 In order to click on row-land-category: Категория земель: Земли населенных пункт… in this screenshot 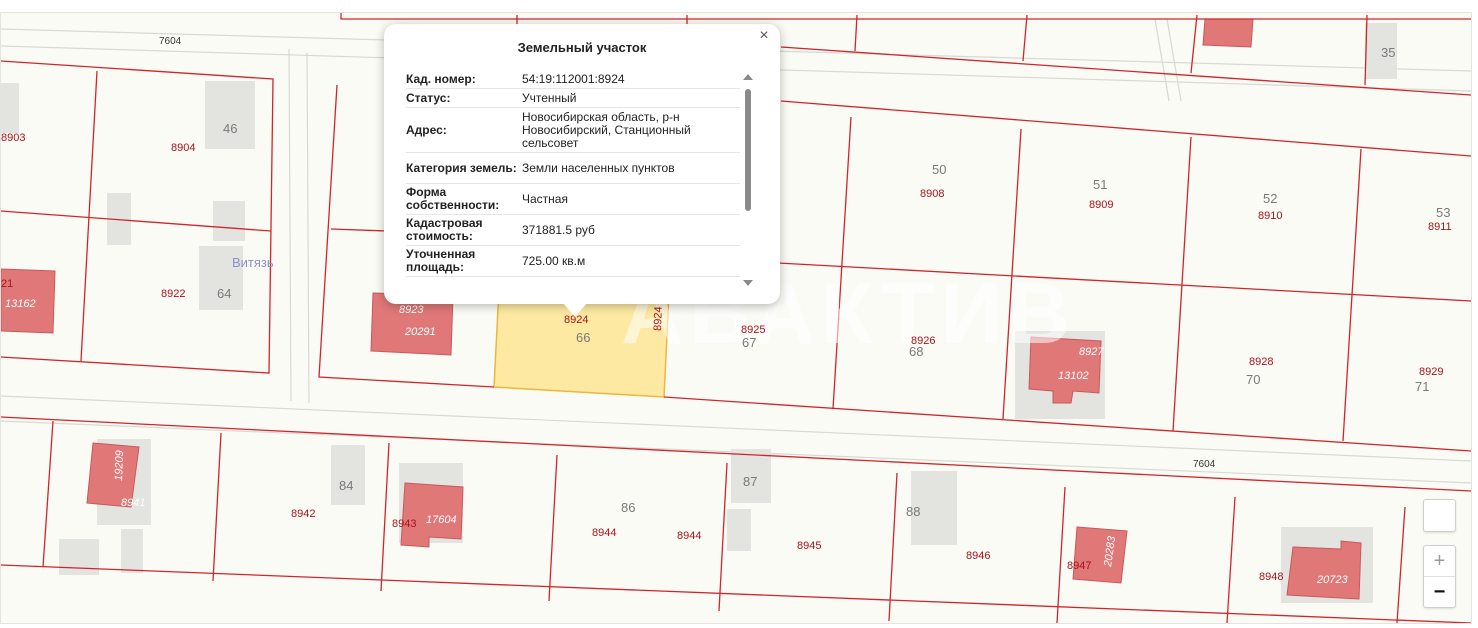, I will do `click(573, 168)`.